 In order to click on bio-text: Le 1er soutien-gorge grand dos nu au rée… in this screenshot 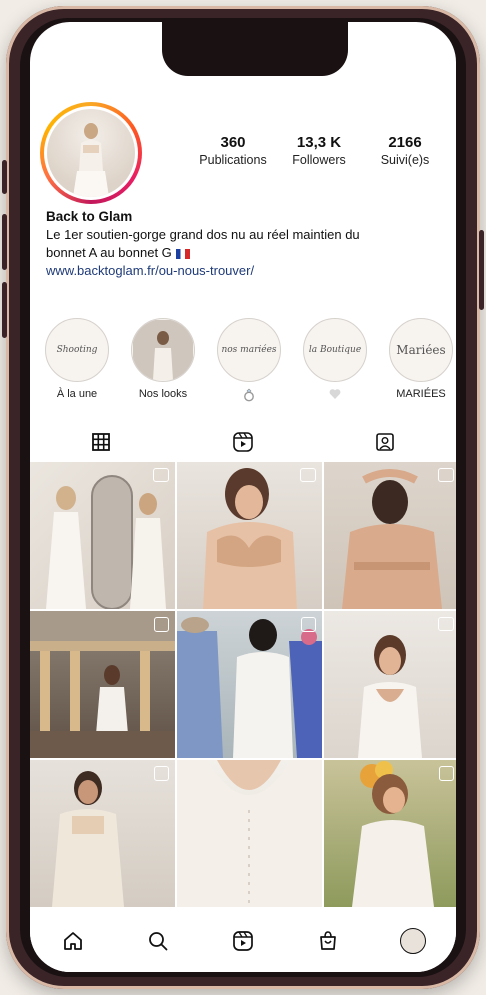, I will do `click(246, 244)`.